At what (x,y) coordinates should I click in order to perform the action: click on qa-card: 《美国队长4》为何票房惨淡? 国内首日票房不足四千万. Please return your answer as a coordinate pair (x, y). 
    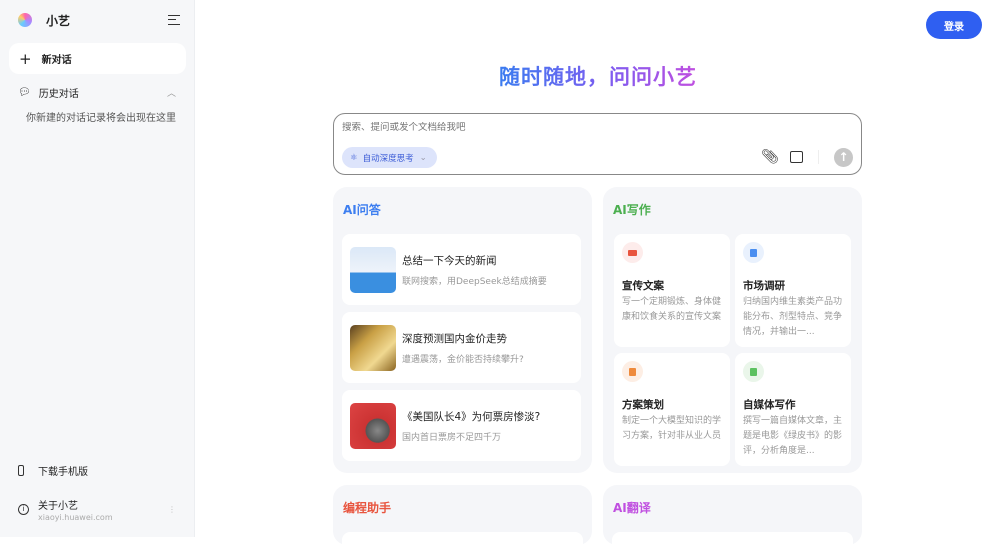
    Looking at the image, I should click on (461, 425).